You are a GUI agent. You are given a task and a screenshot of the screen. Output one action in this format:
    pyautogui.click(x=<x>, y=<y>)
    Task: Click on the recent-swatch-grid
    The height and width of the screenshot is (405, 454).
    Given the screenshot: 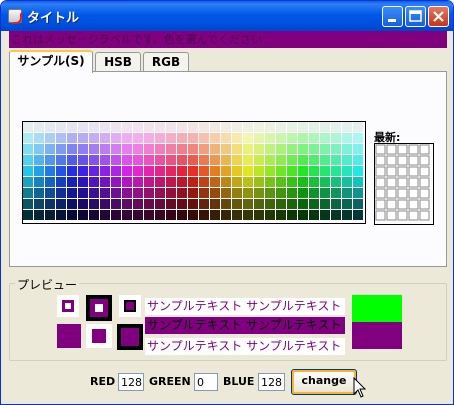 What is the action you would take?
    pyautogui.click(x=404, y=184)
    